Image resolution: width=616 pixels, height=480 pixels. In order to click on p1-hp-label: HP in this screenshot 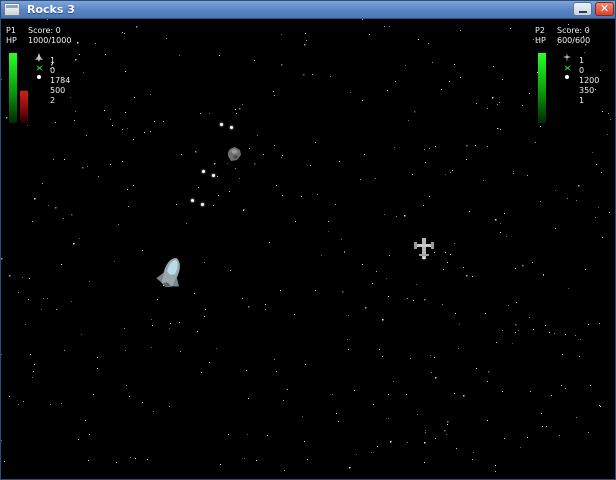, I will do `click(11, 40)`.